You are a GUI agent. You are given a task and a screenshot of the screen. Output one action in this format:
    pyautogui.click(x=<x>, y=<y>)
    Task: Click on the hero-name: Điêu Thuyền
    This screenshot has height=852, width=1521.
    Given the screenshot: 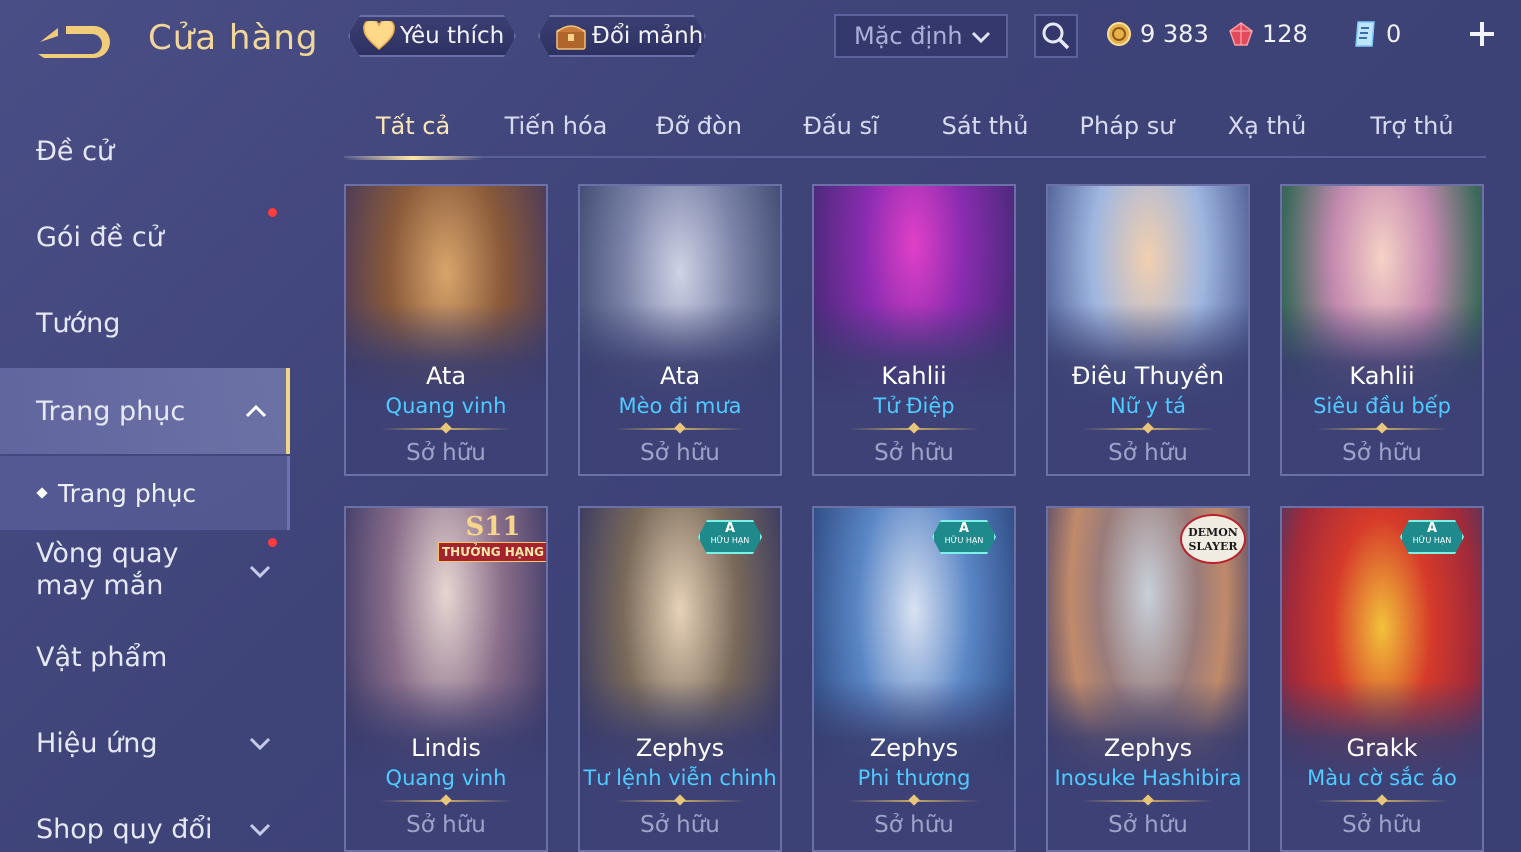 What is the action you would take?
    pyautogui.click(x=1148, y=376)
    